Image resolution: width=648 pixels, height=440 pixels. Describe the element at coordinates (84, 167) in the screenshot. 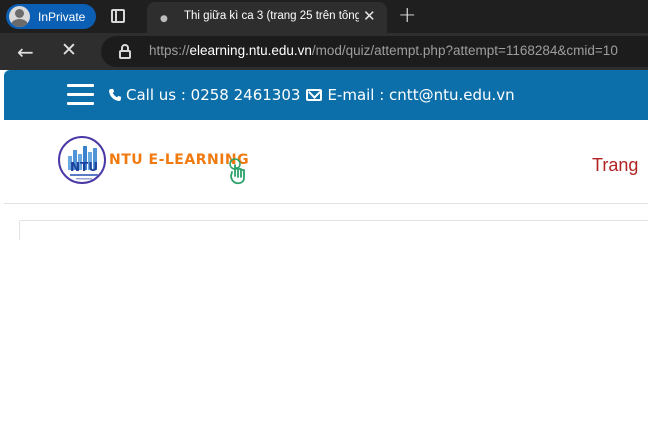

I see `logo-seal-text: NTU` at that location.